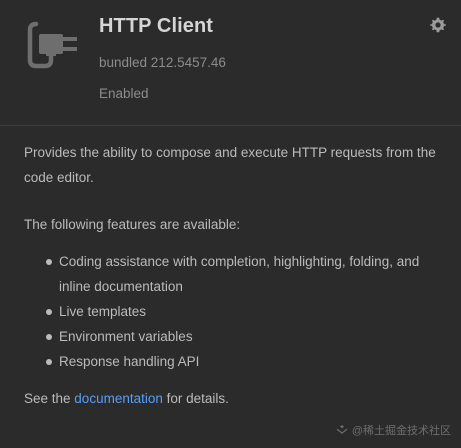 The image size is (461, 448). I want to click on list-item: Response handling API, so click(236, 361).